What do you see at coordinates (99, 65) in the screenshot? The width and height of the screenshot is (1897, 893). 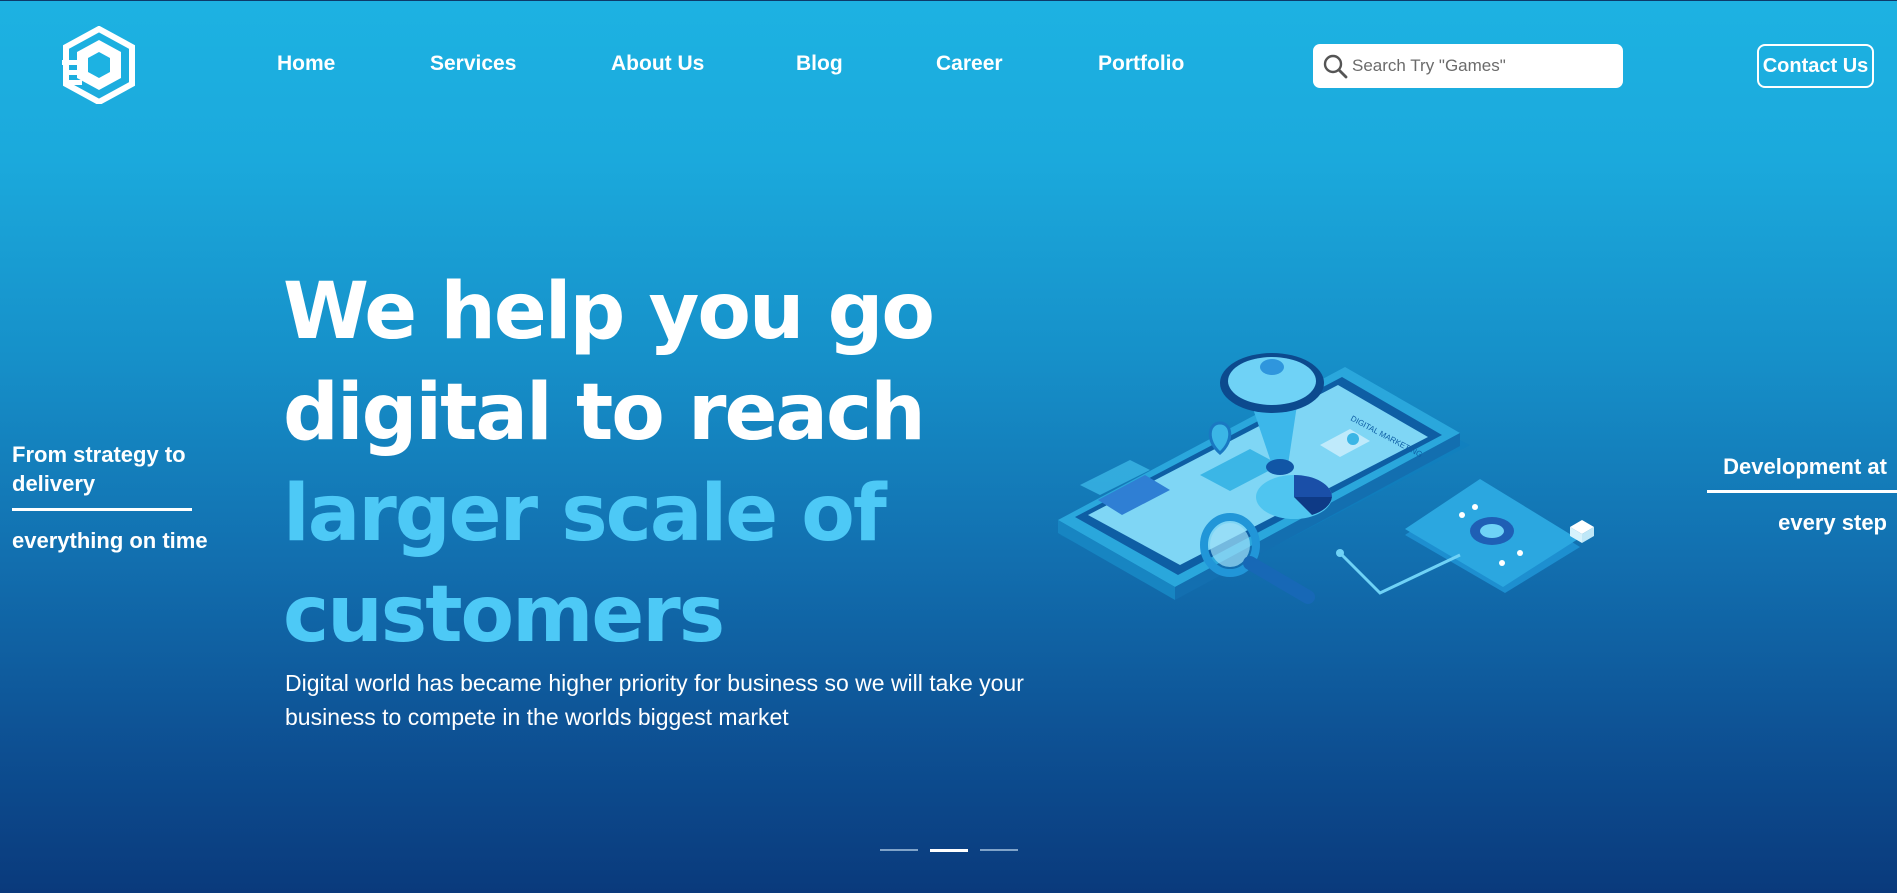 I see `hexagon-cube-logo` at bounding box center [99, 65].